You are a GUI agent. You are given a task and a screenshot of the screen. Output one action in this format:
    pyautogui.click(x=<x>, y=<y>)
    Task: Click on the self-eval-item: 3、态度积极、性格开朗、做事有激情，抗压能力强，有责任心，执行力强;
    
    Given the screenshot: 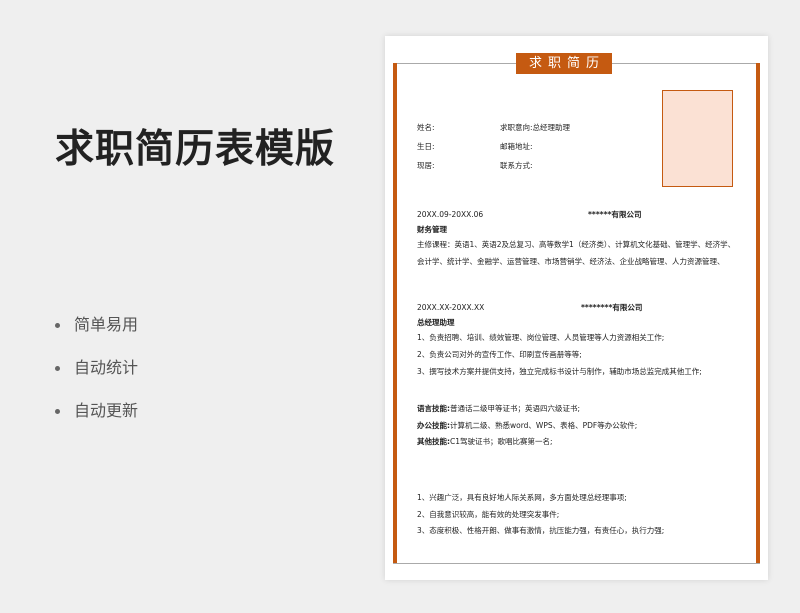 What is the action you would take?
    pyautogui.click(x=541, y=530)
    